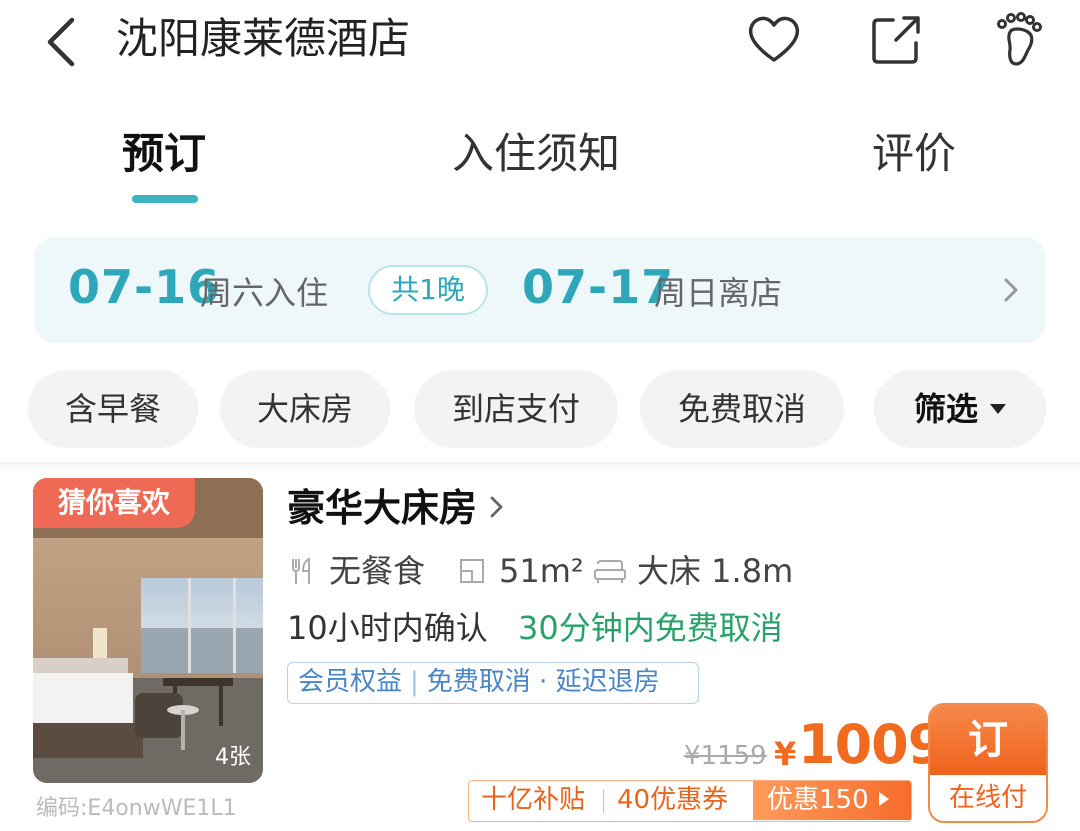 This screenshot has height=831, width=1080. What do you see at coordinates (536, 154) in the screenshot?
I see `tab-checkin-notice: 入住须知` at bounding box center [536, 154].